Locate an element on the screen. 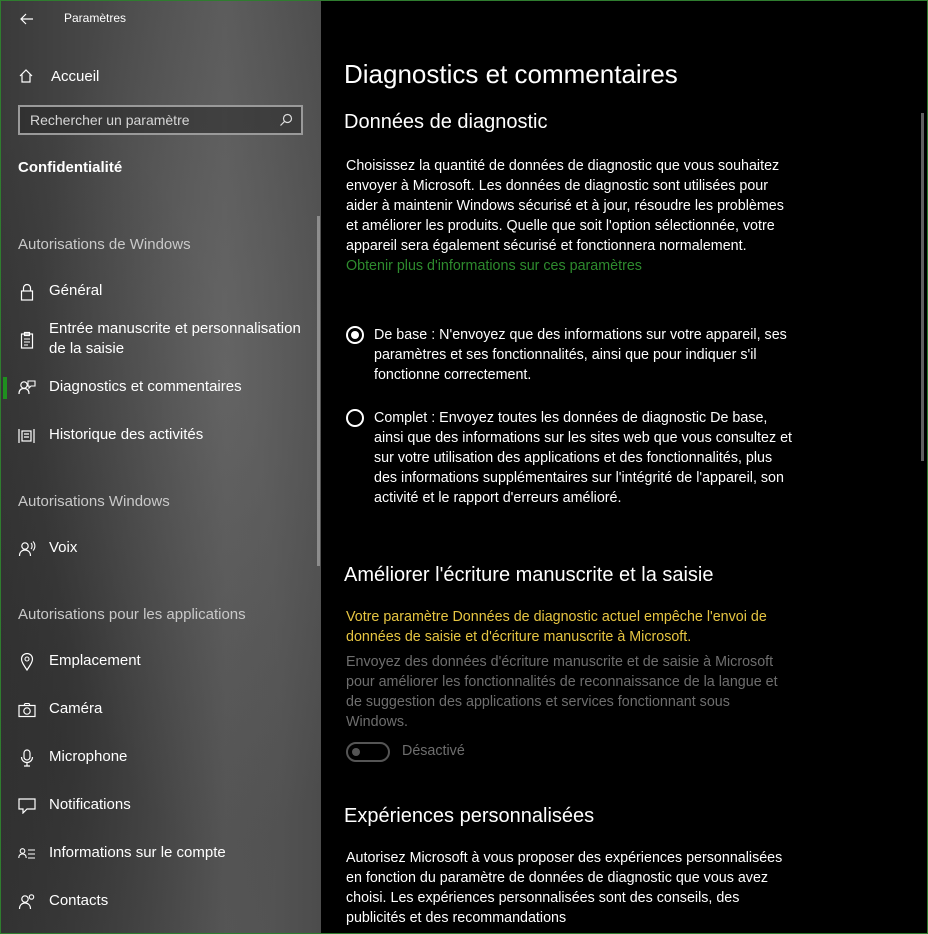  back-button is located at coordinates (27, 19).